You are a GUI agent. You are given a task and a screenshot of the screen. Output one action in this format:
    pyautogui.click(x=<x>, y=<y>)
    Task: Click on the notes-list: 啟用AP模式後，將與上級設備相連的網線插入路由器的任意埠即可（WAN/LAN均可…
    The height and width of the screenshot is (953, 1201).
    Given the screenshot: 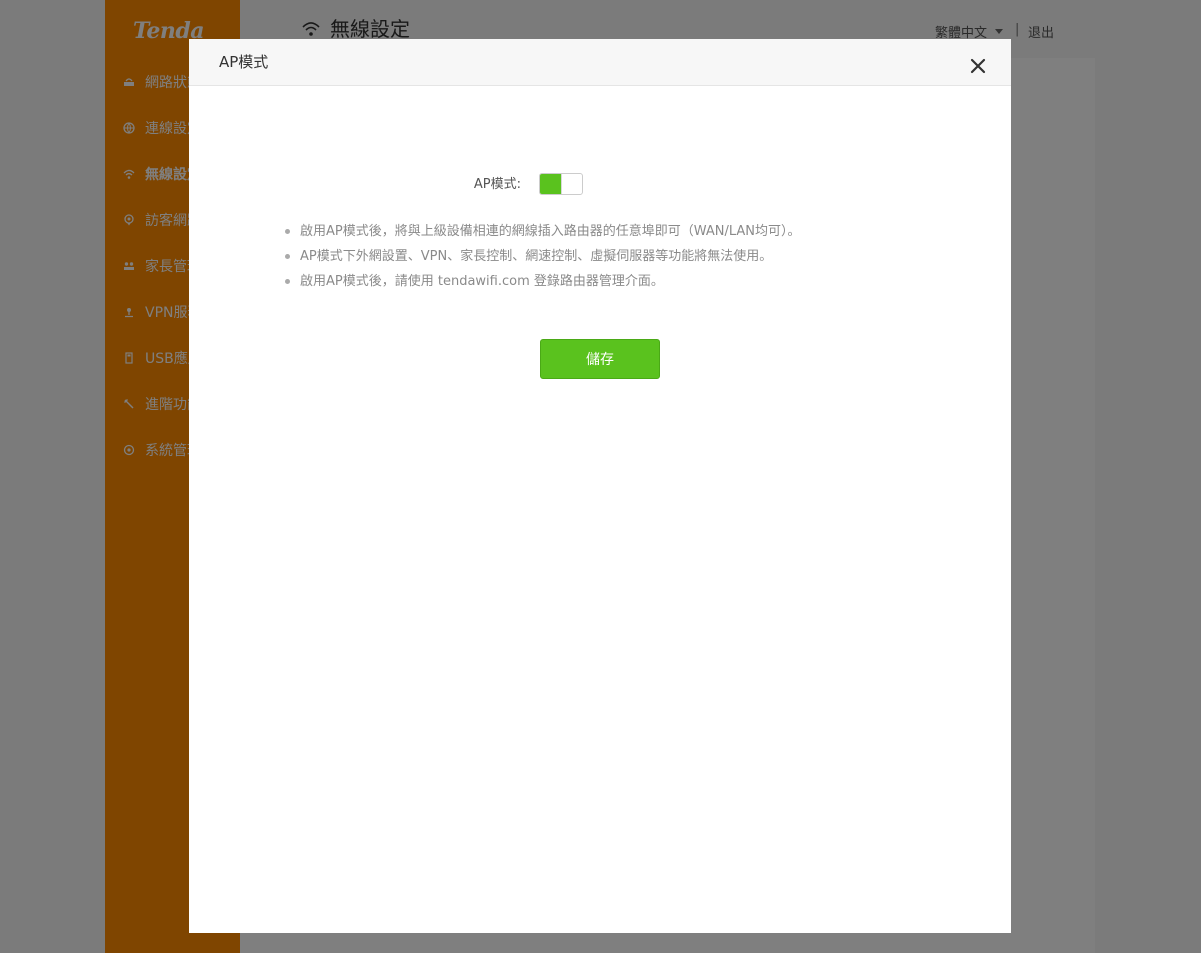 What is the action you would take?
    pyautogui.click(x=543, y=256)
    